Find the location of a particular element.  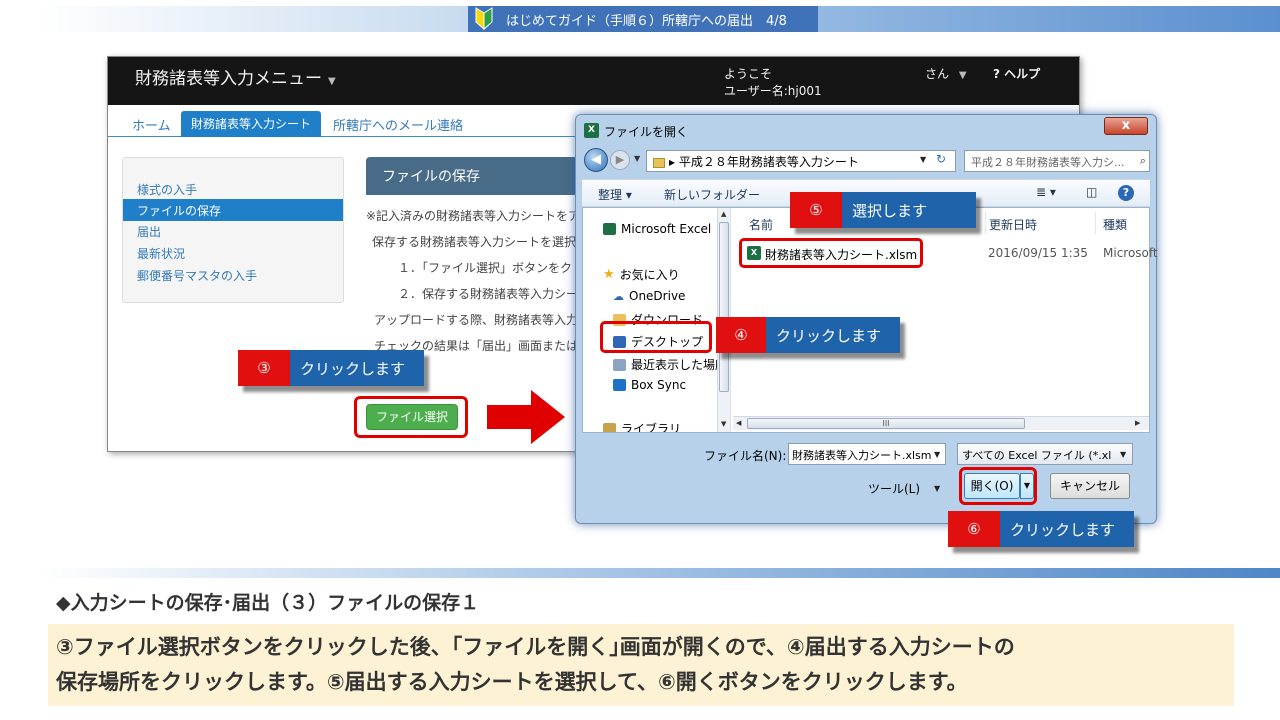

nav-item-library: ライブラリ is located at coordinates (642, 426).